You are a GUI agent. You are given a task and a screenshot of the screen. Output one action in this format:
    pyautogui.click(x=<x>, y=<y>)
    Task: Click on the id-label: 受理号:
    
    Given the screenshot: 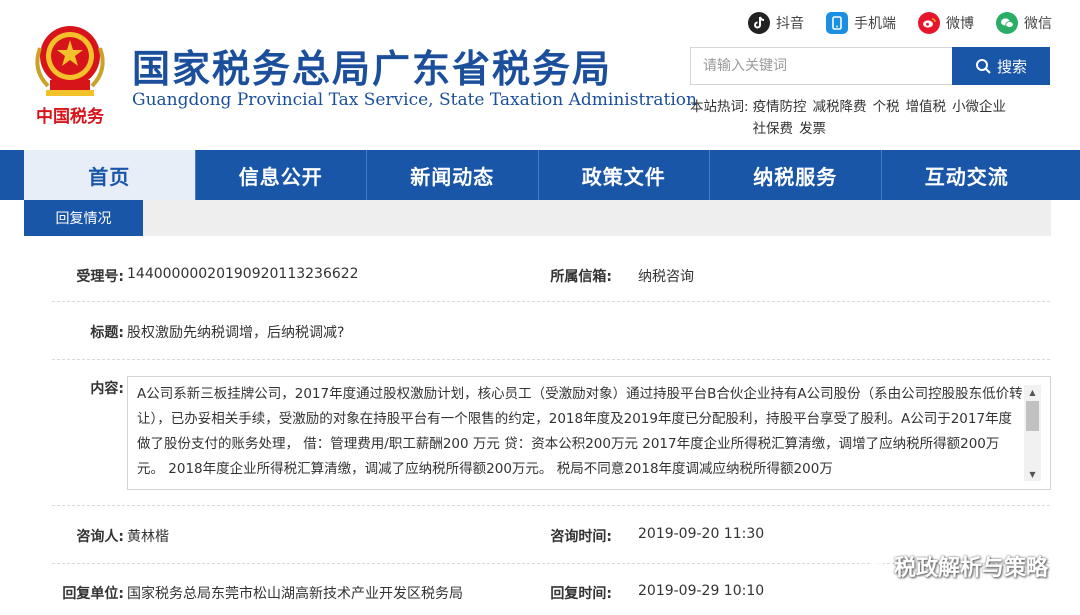 What is the action you would take?
    pyautogui.click(x=100, y=277)
    